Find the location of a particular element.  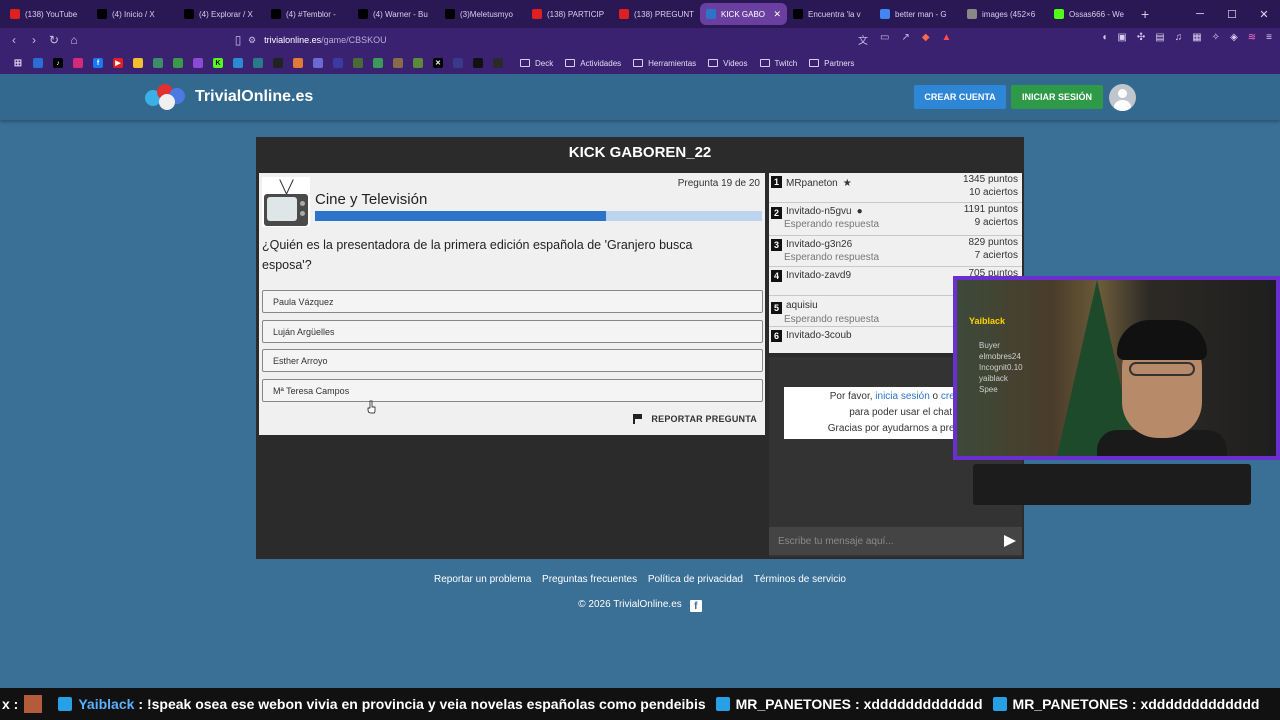

share-icon: ↗ is located at coordinates (905, 39).